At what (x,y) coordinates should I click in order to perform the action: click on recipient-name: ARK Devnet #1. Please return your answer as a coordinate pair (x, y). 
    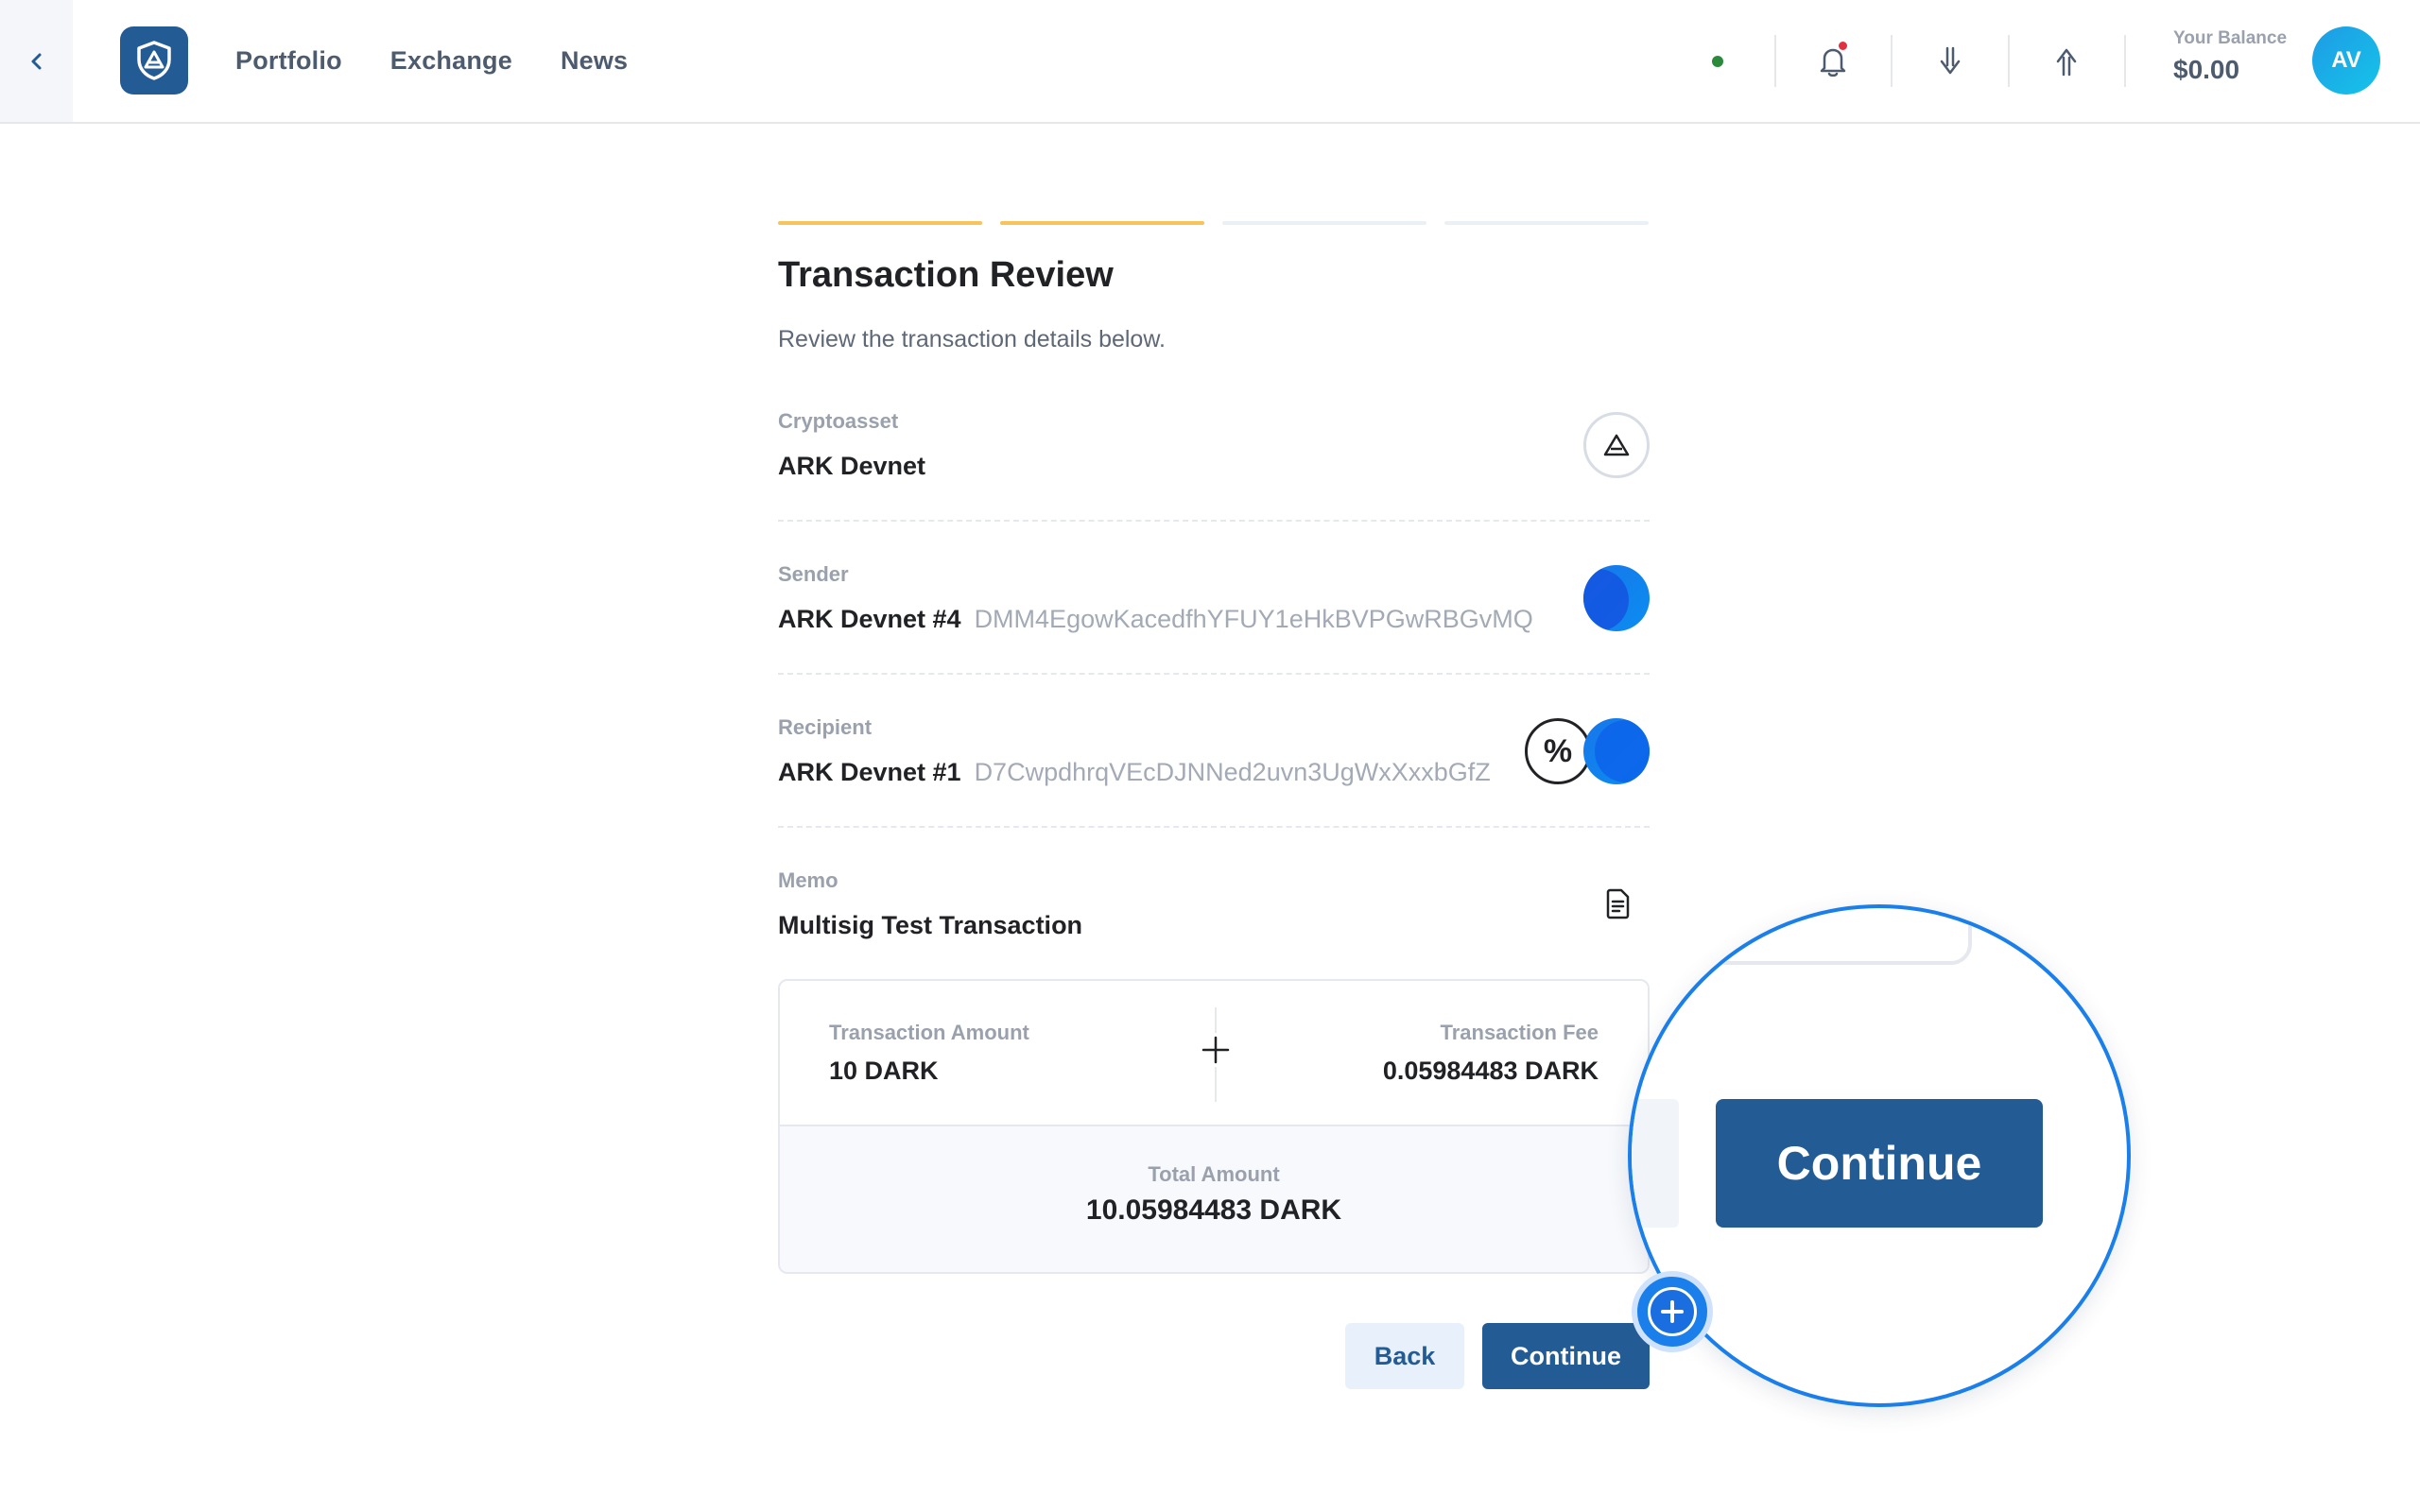
    Looking at the image, I should click on (870, 772).